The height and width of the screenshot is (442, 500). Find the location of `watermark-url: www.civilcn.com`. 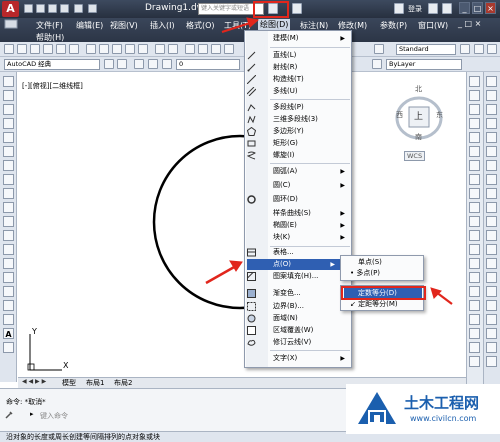

watermark-url: www.civilcn.com is located at coordinates (443, 418).